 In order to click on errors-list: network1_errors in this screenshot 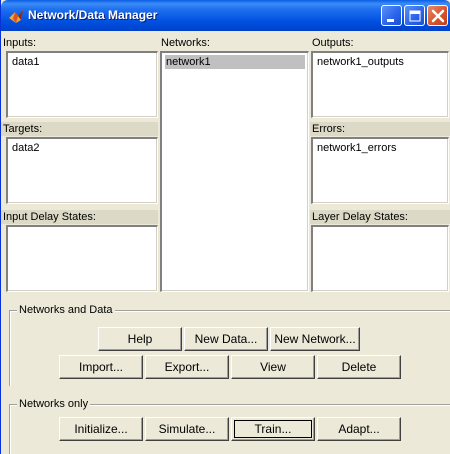, I will do `click(380, 170)`.